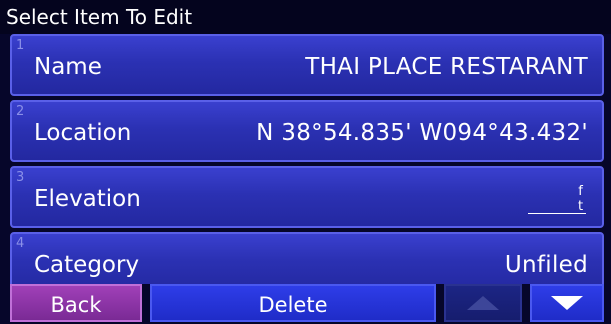 The image size is (611, 324). Describe the element at coordinates (446, 67) in the screenshot. I see `row-value: THAI PLACE RESTARANT` at that location.